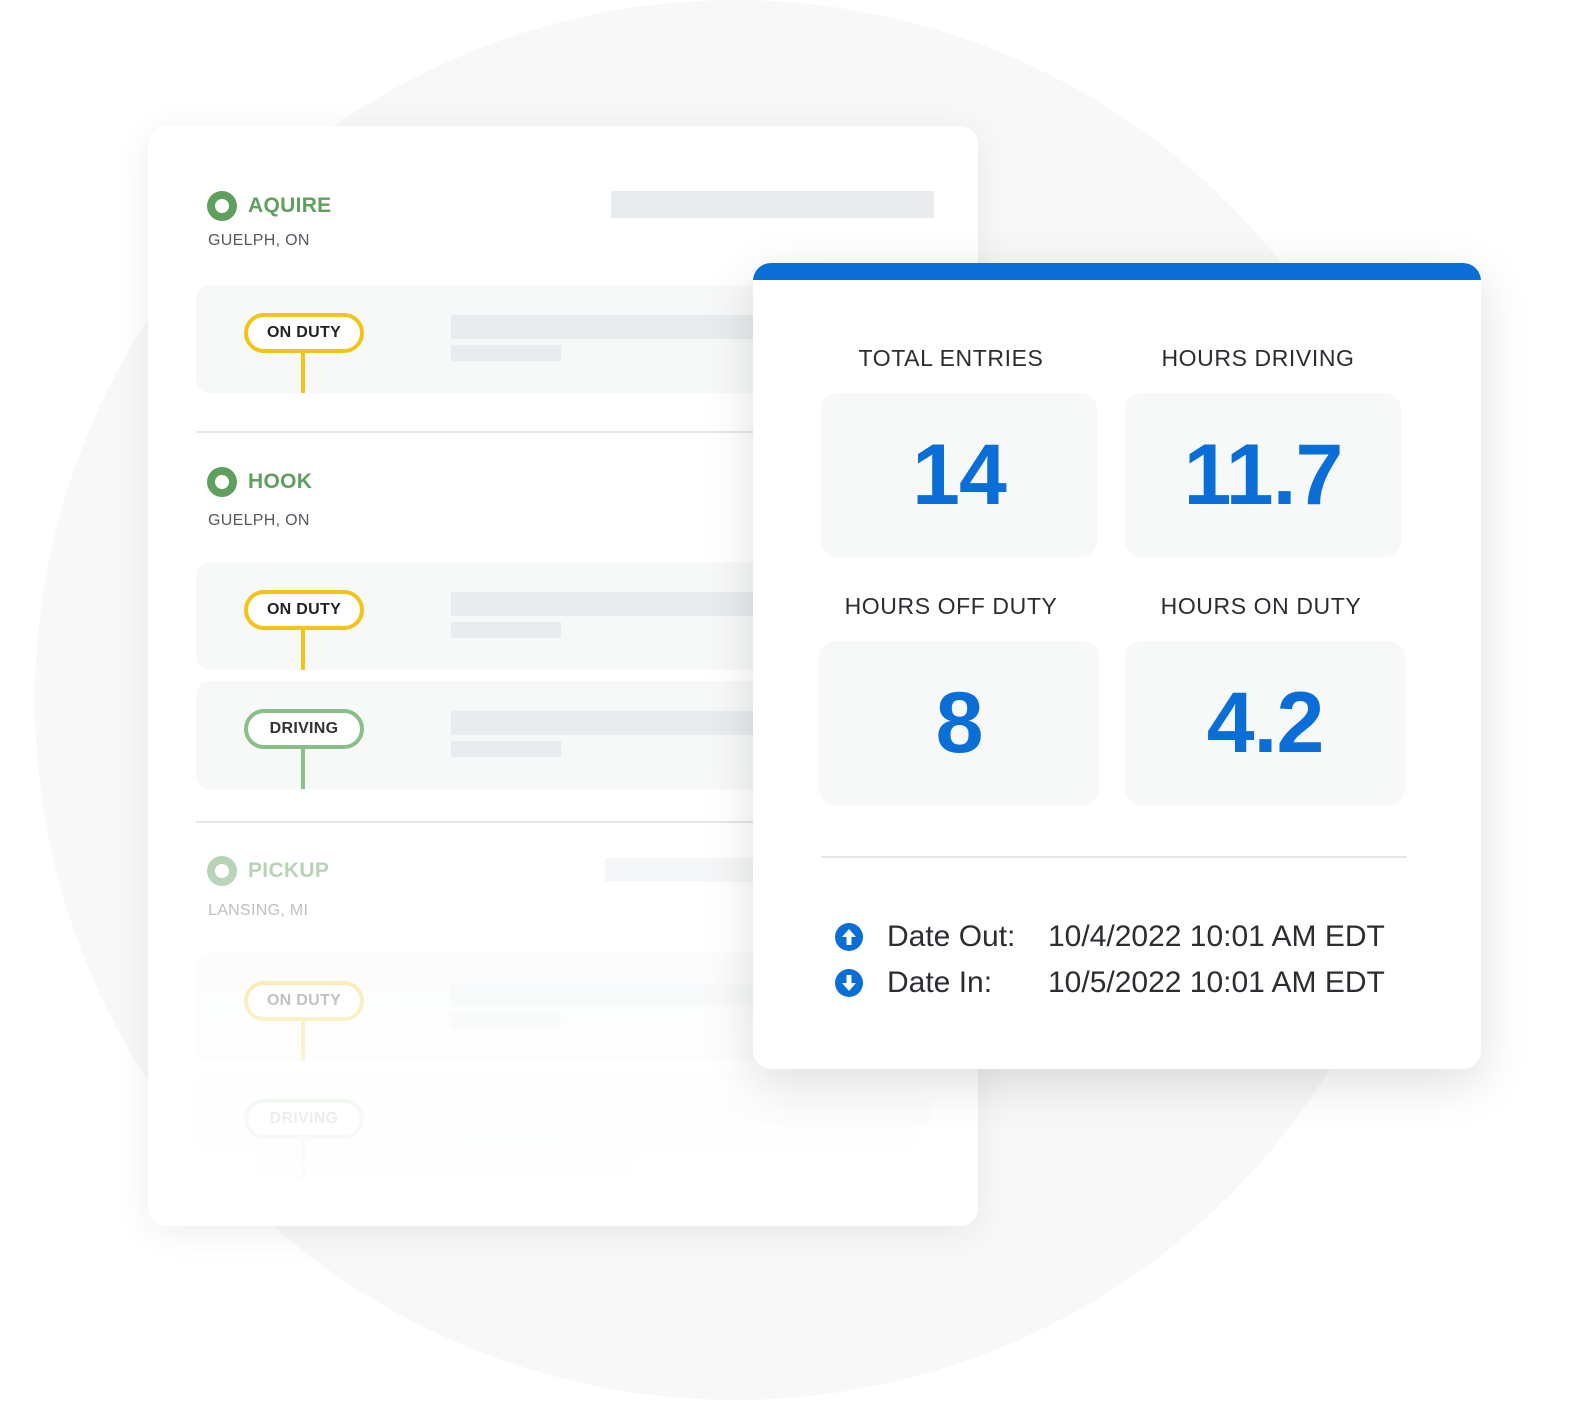 The width and height of the screenshot is (1586, 1402). I want to click on date-out-value: 10/4/2022 10:01 AM EDT, so click(1216, 936).